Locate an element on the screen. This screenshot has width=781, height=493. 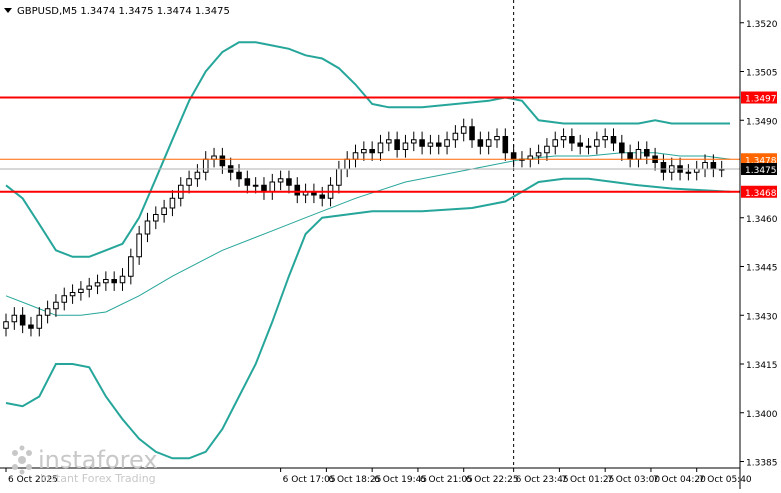
watermark-tagline: Instant Forex Trading is located at coordinates (98, 478).